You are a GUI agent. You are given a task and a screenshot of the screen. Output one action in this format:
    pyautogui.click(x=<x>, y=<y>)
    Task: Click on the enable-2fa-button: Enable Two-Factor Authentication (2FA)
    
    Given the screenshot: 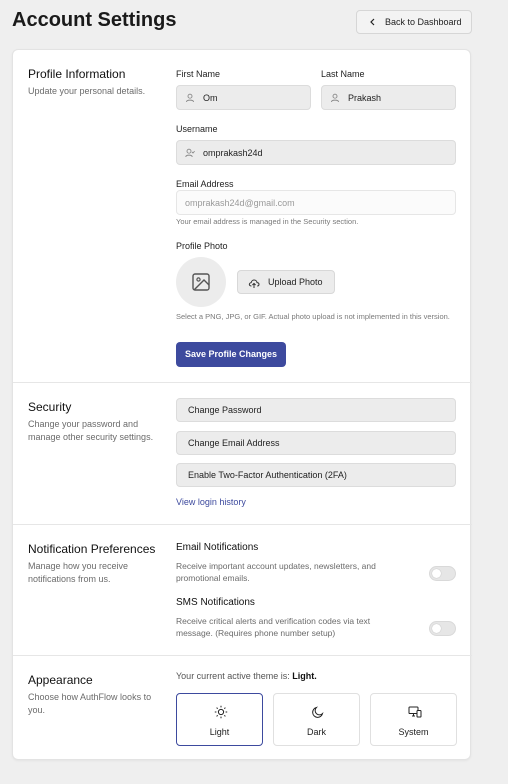 What is the action you would take?
    pyautogui.click(x=316, y=475)
    